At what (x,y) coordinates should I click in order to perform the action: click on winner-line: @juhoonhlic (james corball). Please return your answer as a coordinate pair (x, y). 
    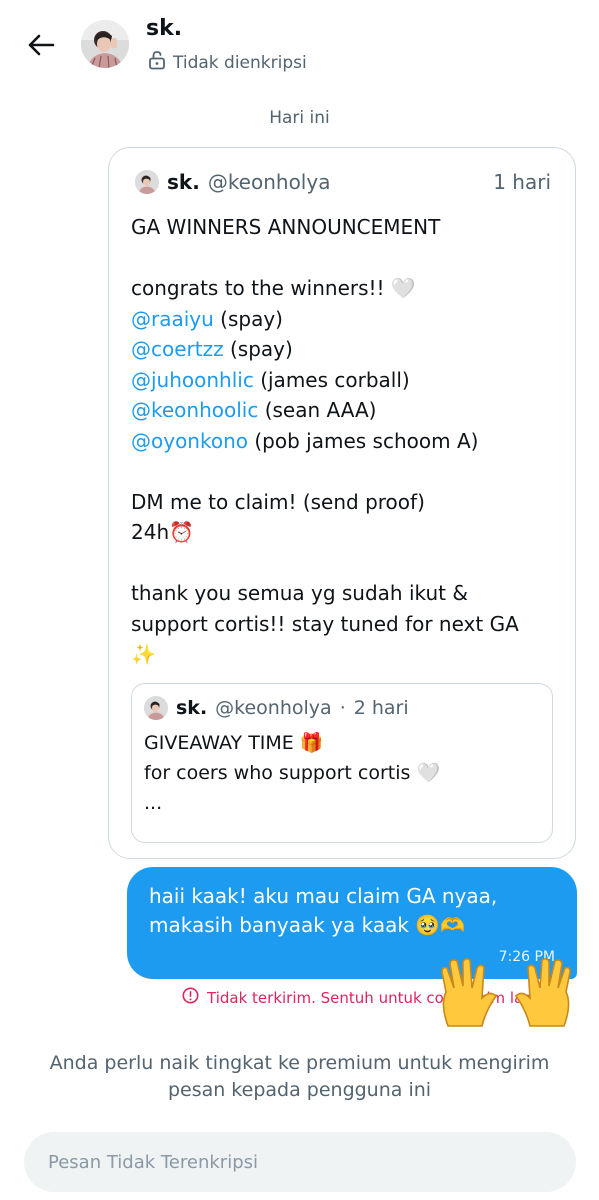
    Looking at the image, I should click on (346, 380).